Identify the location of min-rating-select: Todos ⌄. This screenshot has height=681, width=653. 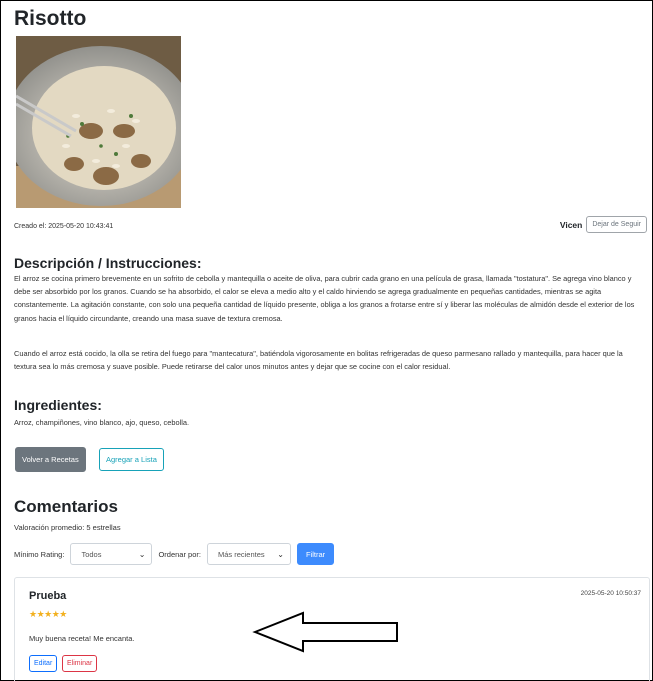
(111, 554).